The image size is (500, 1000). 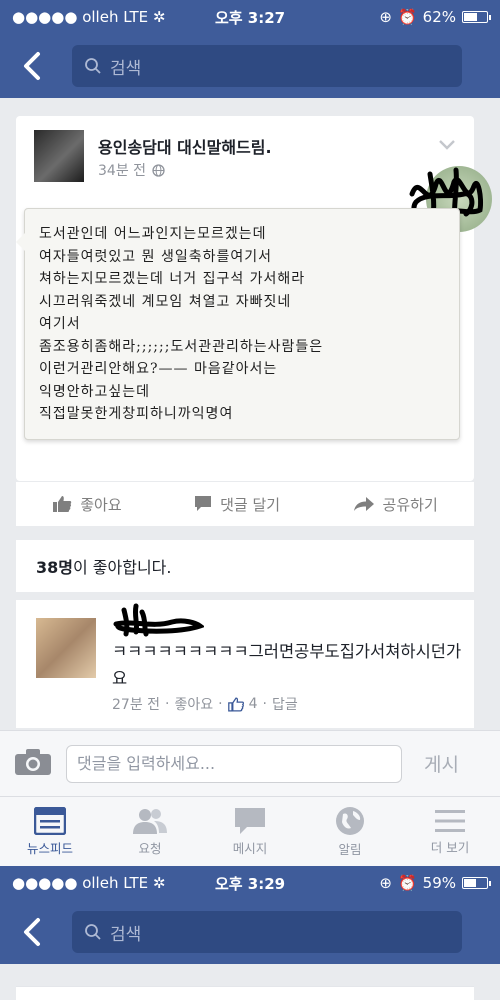 What do you see at coordinates (122, 567) in the screenshot?
I see `likes-suffix: 이 좋아합니다.` at bounding box center [122, 567].